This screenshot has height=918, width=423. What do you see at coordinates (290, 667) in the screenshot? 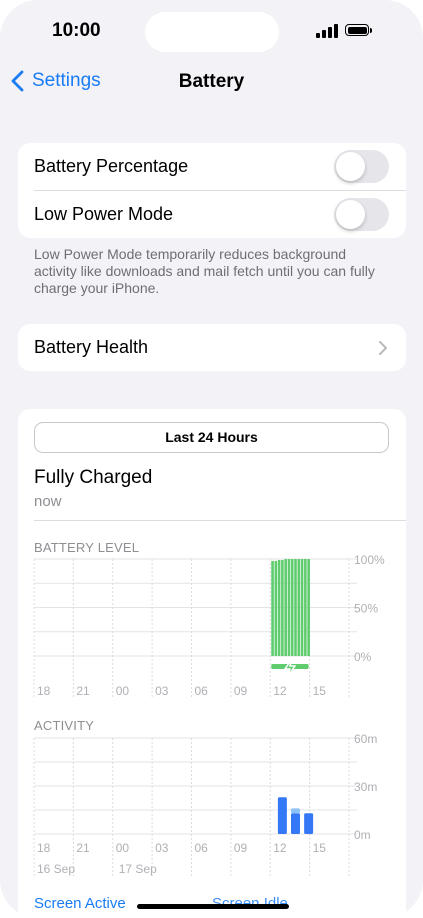
I see `lightning-bolt-icon` at bounding box center [290, 667].